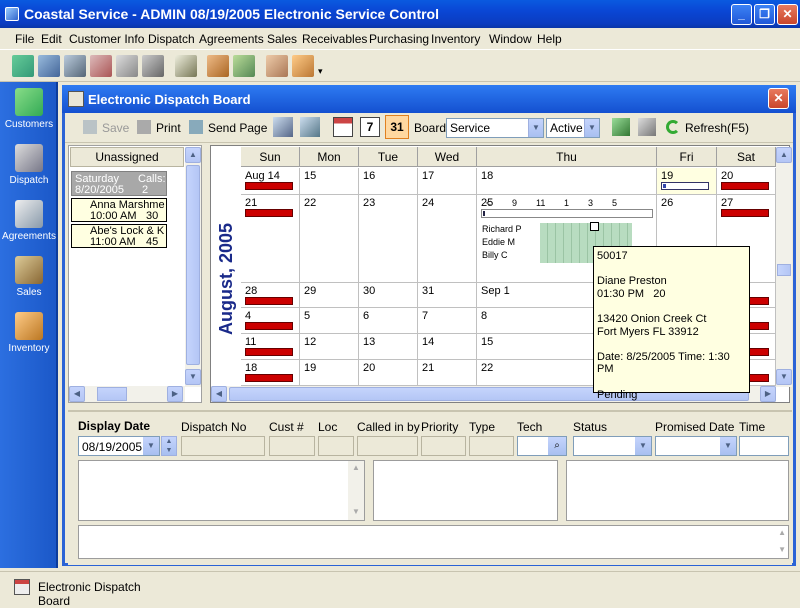 Image resolution: width=800 pixels, height=608 pixels. I want to click on save-button: Save, so click(115, 128).